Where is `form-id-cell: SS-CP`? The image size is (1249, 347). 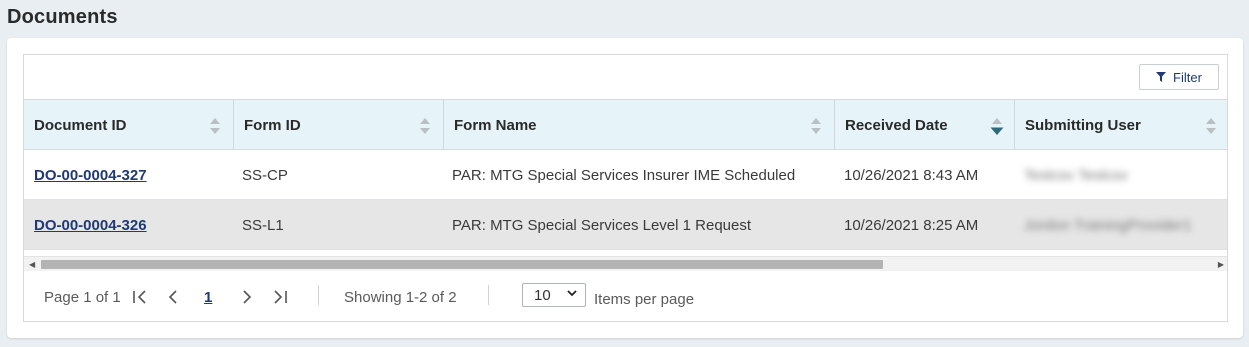
form-id-cell: SS-CP is located at coordinates (265, 175).